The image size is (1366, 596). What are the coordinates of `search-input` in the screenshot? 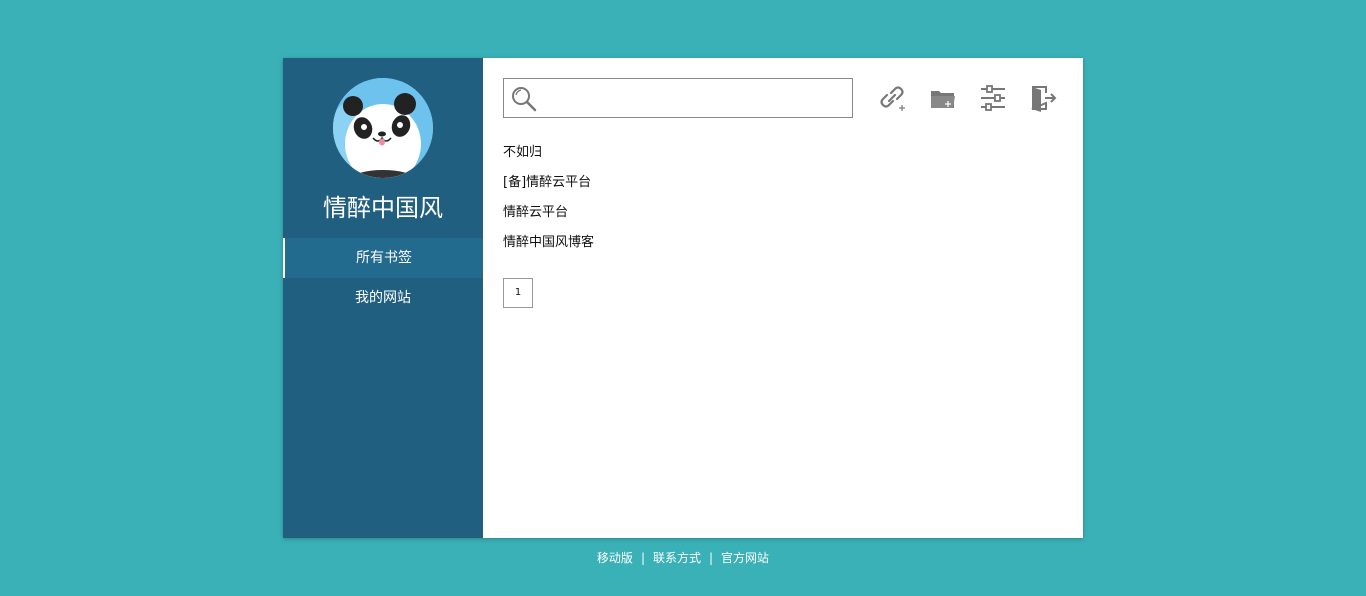 It's located at (696, 99).